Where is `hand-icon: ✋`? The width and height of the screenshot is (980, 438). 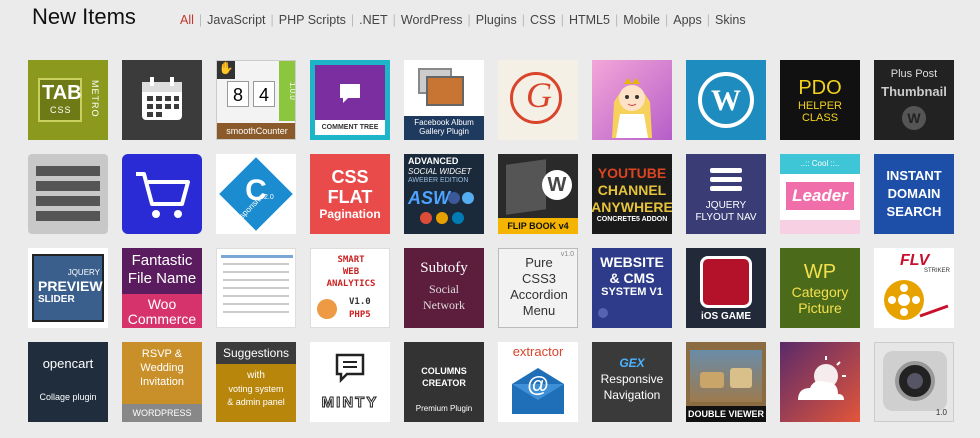
hand-icon: ✋ is located at coordinates (226, 70).